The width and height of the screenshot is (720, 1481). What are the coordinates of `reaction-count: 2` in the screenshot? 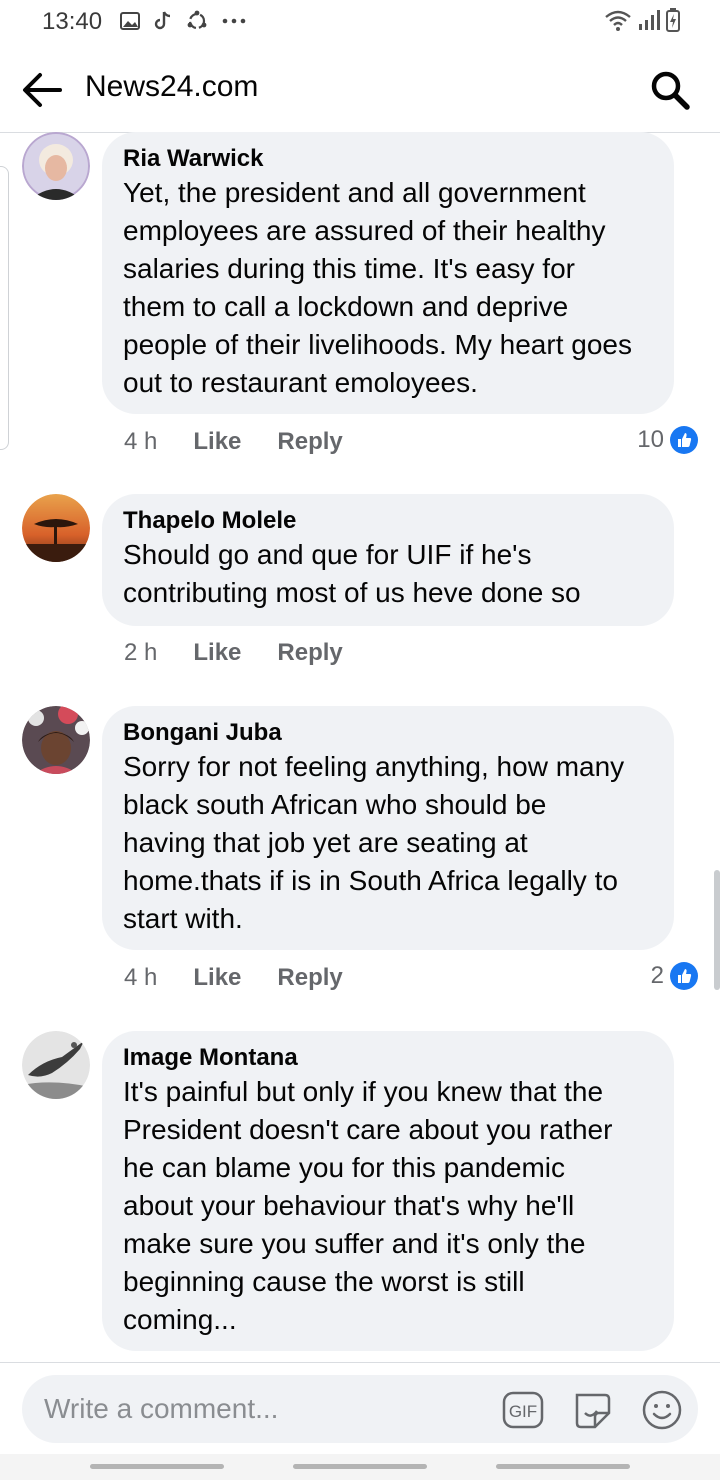 It's located at (674, 976).